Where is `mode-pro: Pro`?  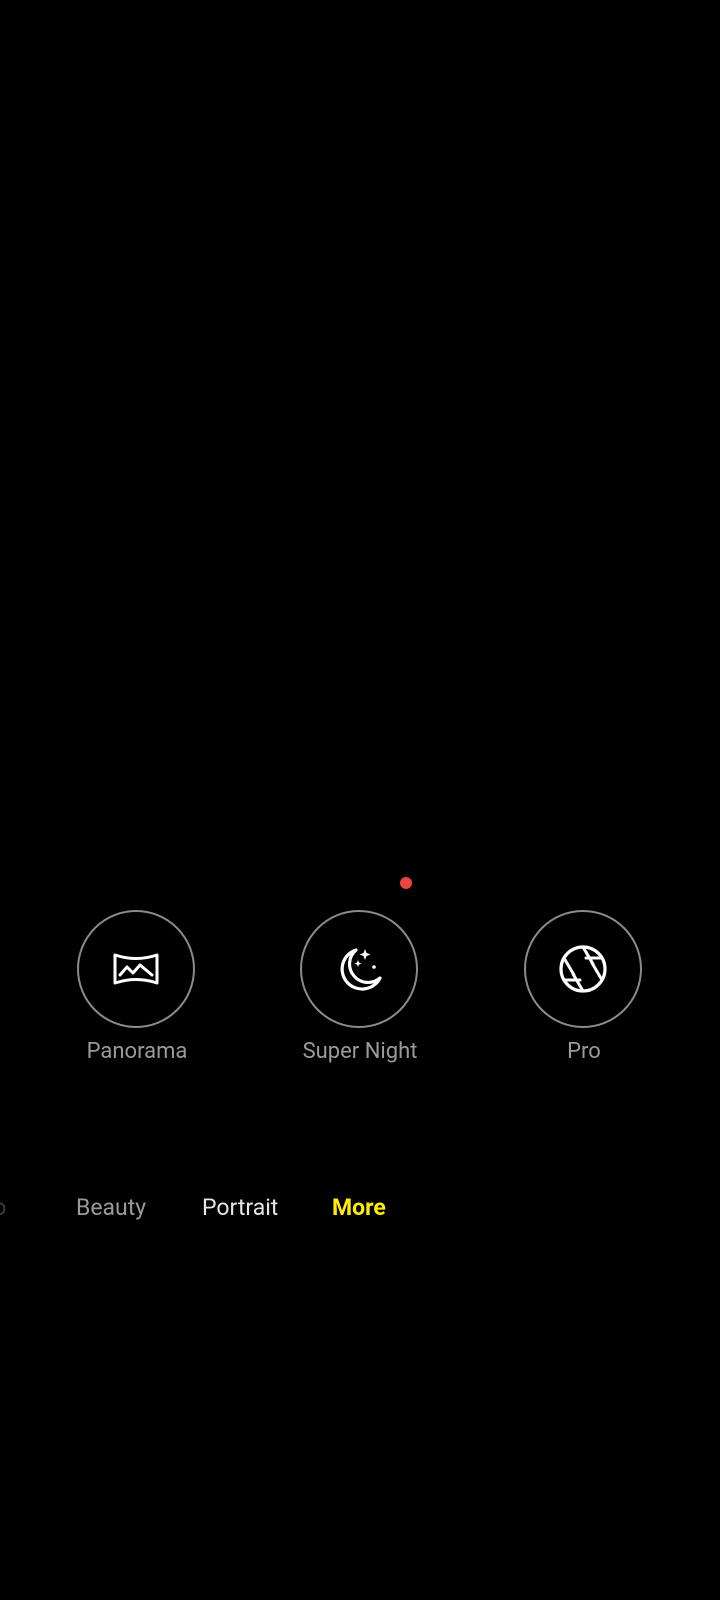 mode-pro: Pro is located at coordinates (584, 1000).